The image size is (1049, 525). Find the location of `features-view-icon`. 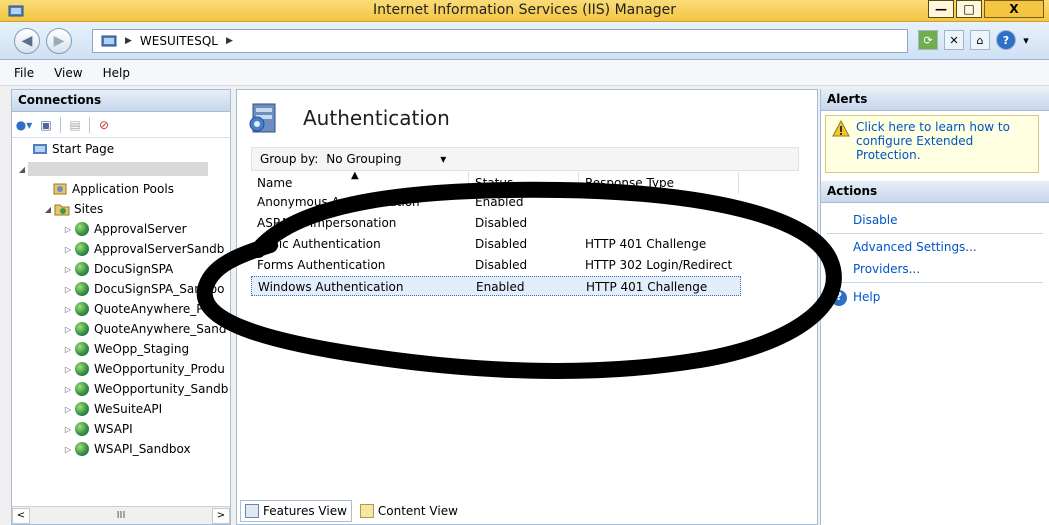

features-view-icon is located at coordinates (252, 511).